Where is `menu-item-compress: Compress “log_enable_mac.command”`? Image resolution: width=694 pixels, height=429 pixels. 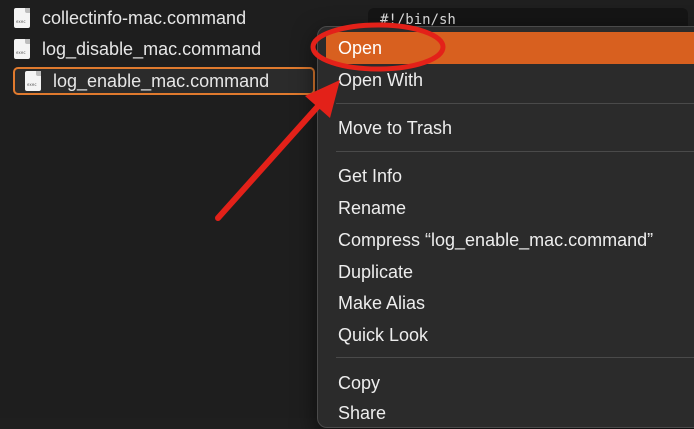 menu-item-compress: Compress “log_enable_mac.command” is located at coordinates (510, 240).